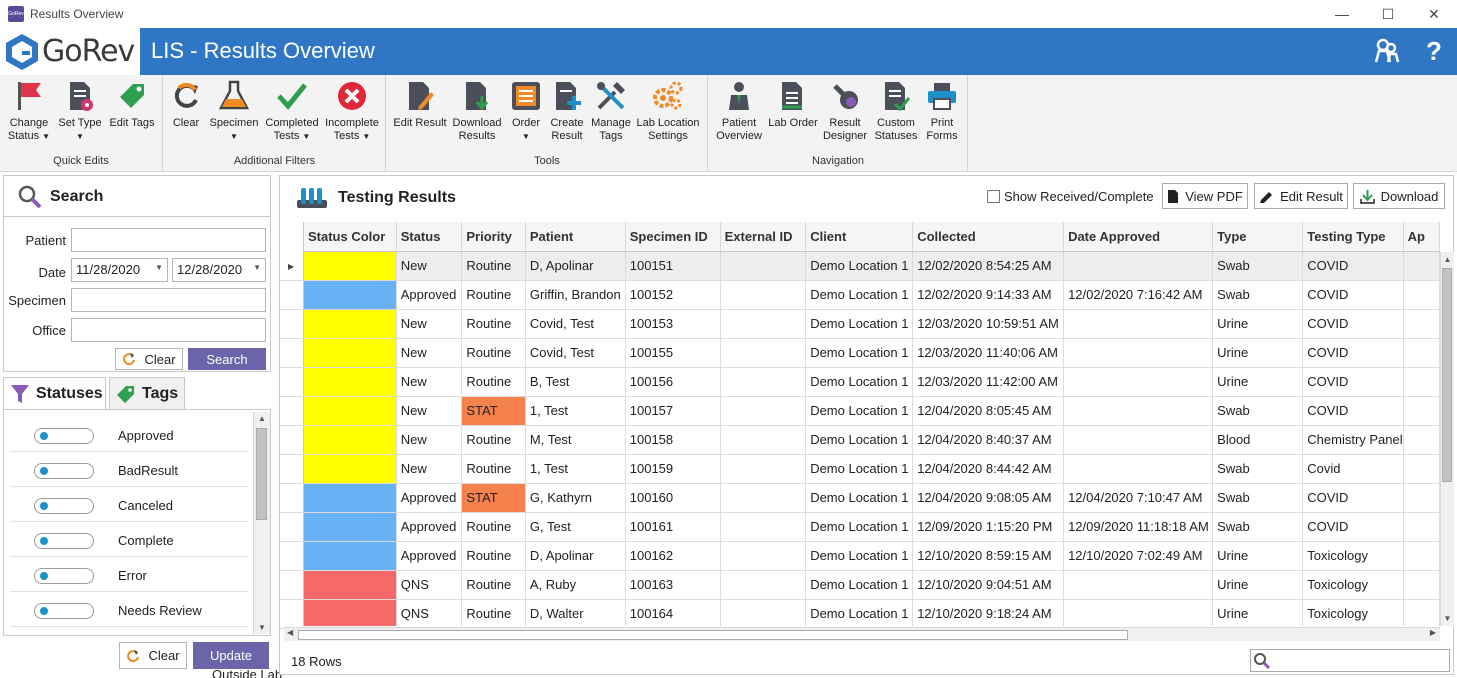 The width and height of the screenshot is (1457, 678). Describe the element at coordinates (575, 527) in the screenshot. I see `cell-patient: G, Test` at that location.